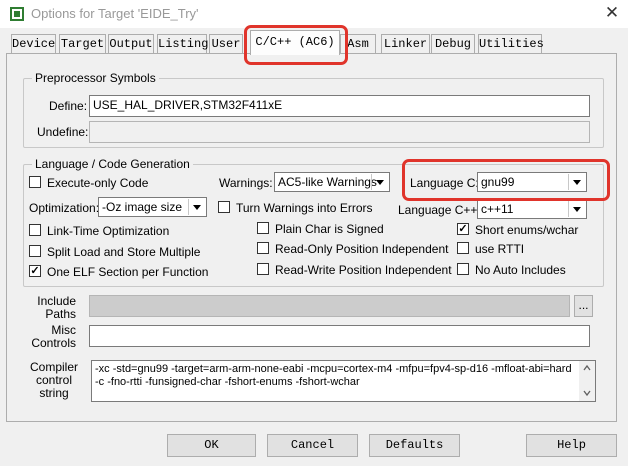 Image resolution: width=628 pixels, height=466 pixels. I want to click on define-label: Define:, so click(68, 106).